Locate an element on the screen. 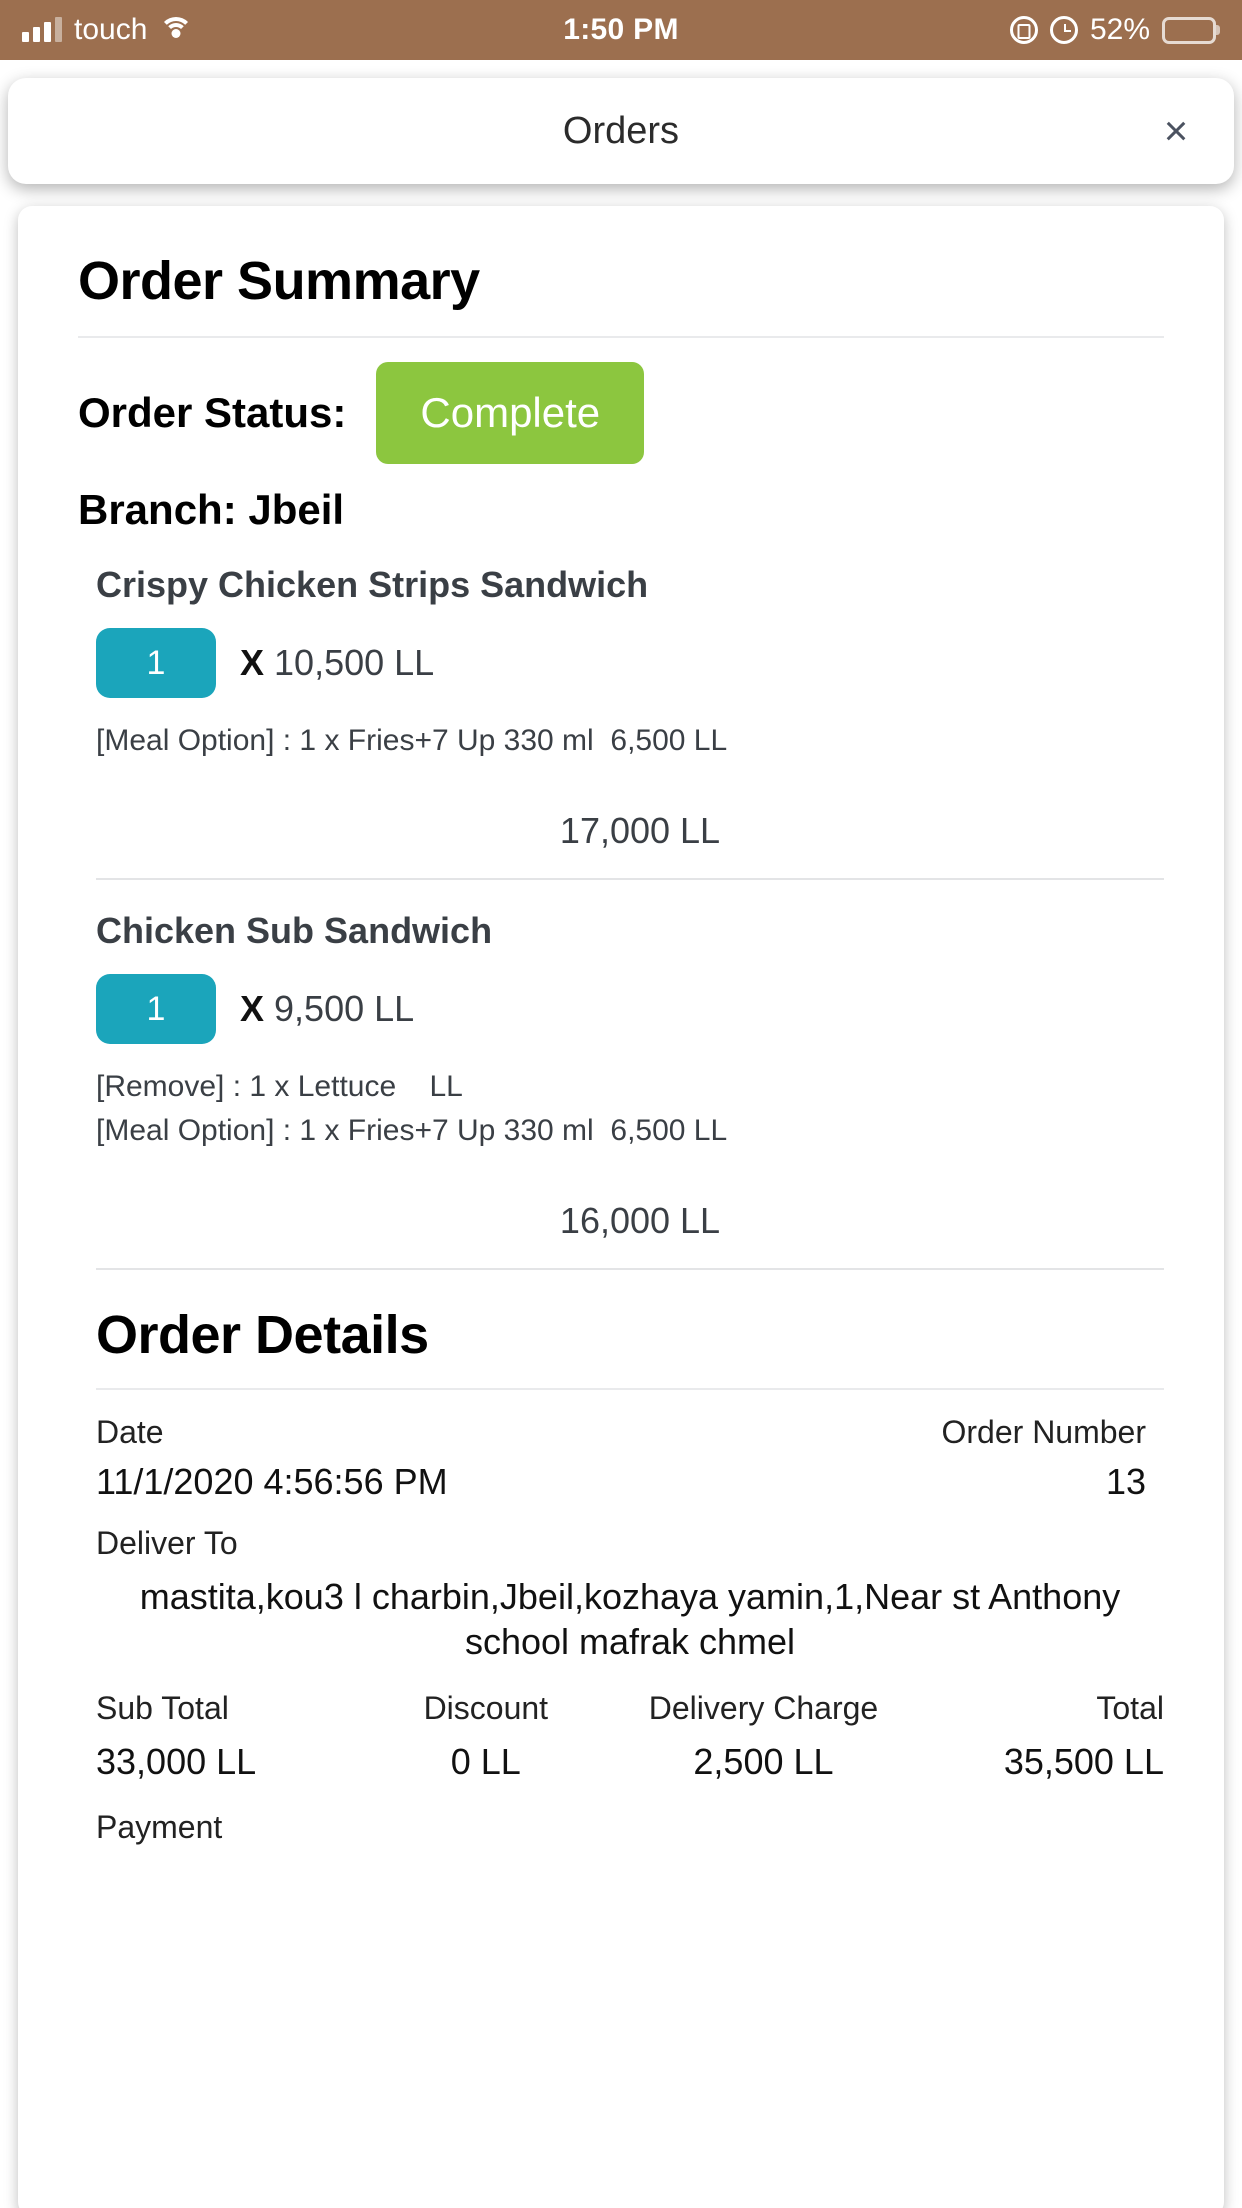 The width and height of the screenshot is (1242, 2208). header-card: Orders × is located at coordinates (621, 131).